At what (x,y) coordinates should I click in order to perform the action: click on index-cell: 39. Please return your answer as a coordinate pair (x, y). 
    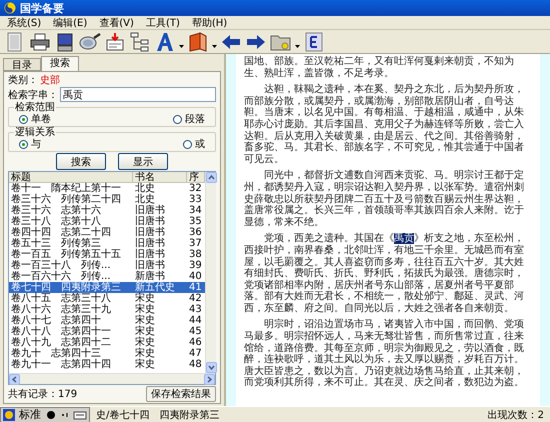
    Looking at the image, I should click on (196, 265).